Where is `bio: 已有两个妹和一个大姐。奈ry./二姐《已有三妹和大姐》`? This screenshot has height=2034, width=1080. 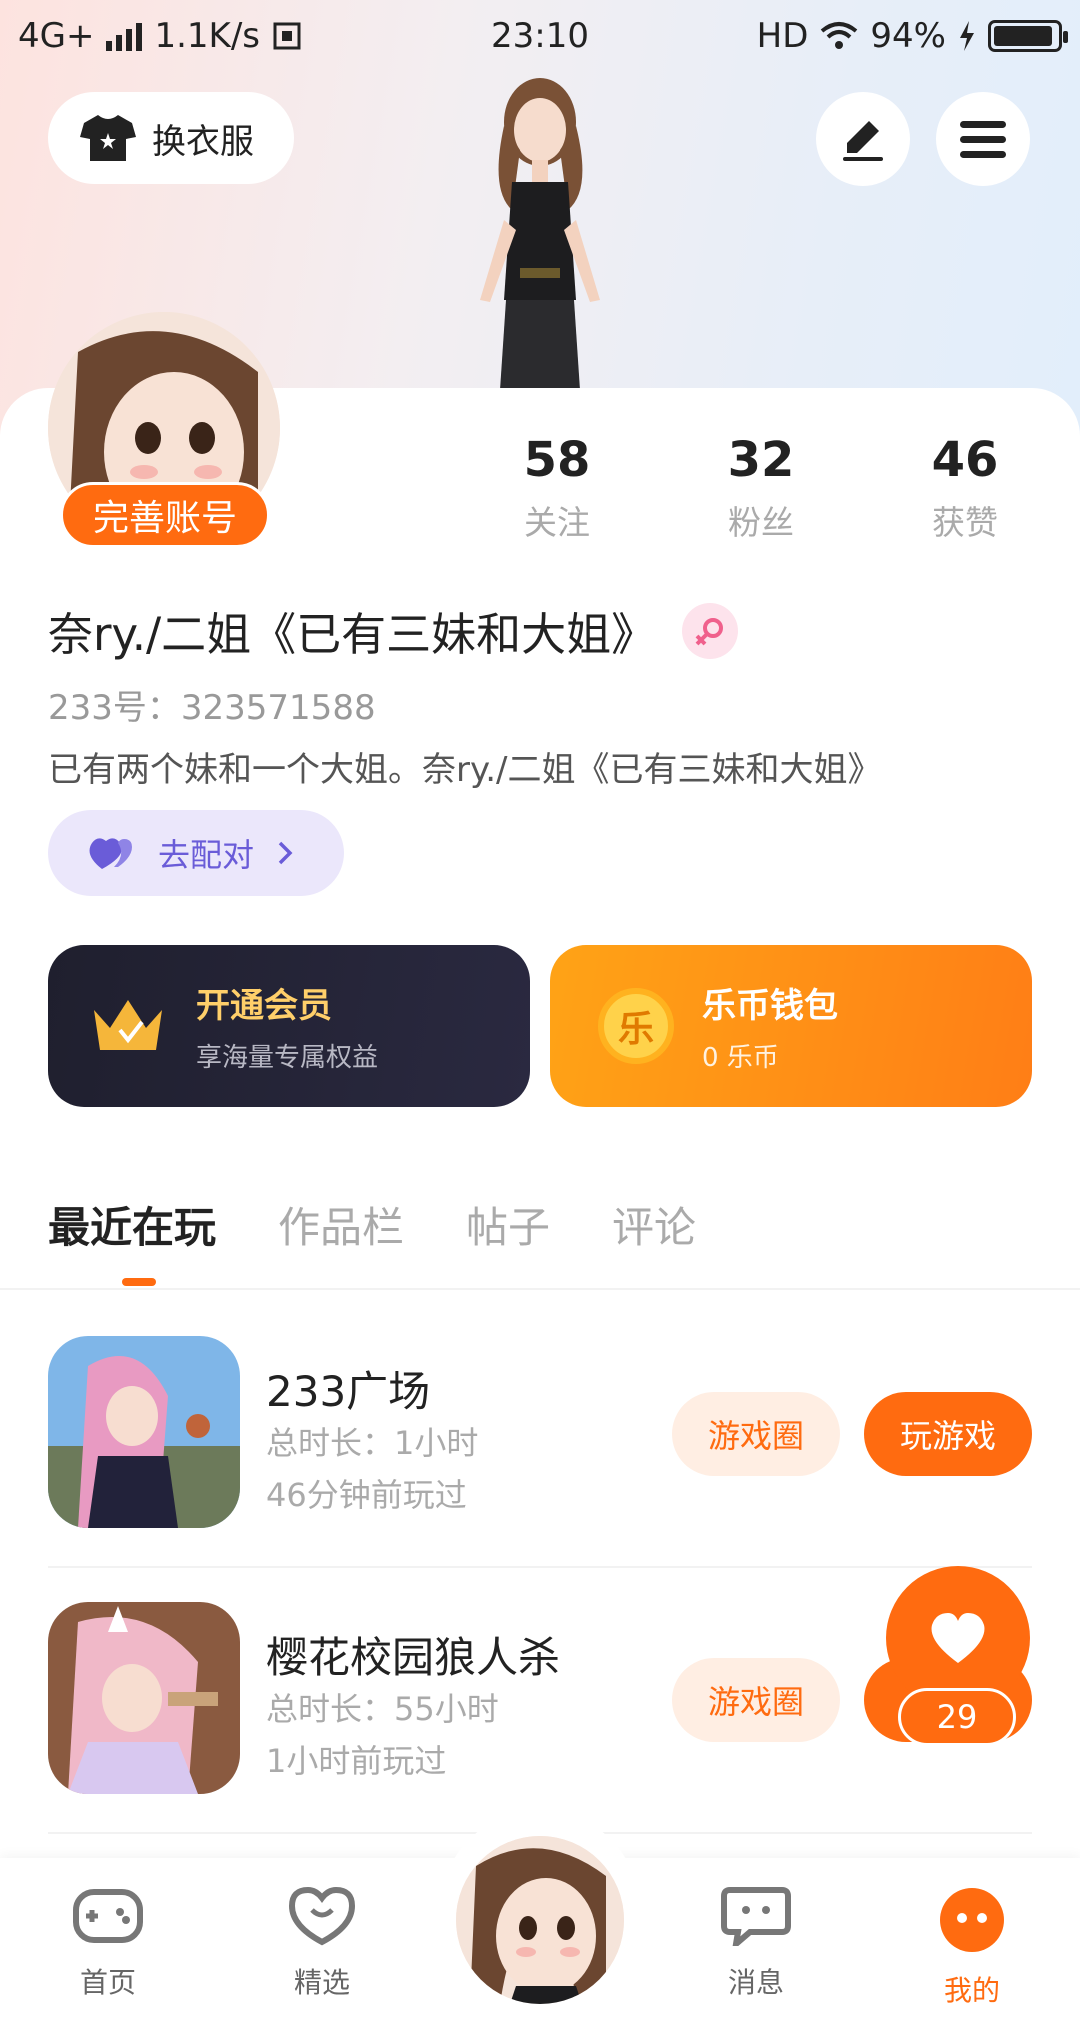
bio: 已有两个妹和一个大姐。奈ry./二姐《已有三妹和大姐》 is located at coordinates (465, 770).